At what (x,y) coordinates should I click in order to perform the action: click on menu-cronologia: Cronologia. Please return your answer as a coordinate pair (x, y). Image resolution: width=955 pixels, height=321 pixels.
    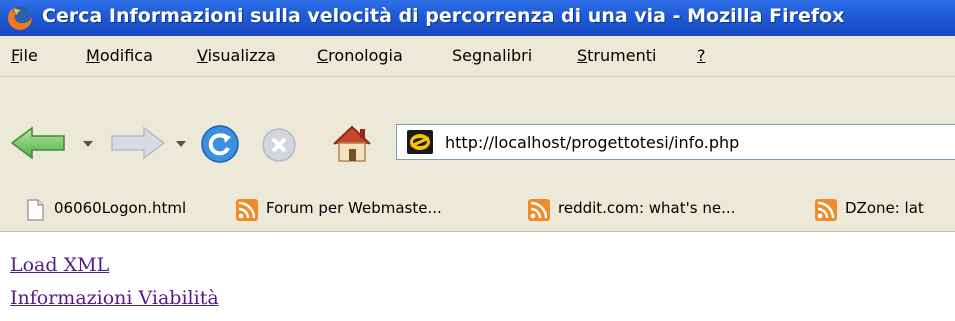
    Looking at the image, I should click on (360, 55).